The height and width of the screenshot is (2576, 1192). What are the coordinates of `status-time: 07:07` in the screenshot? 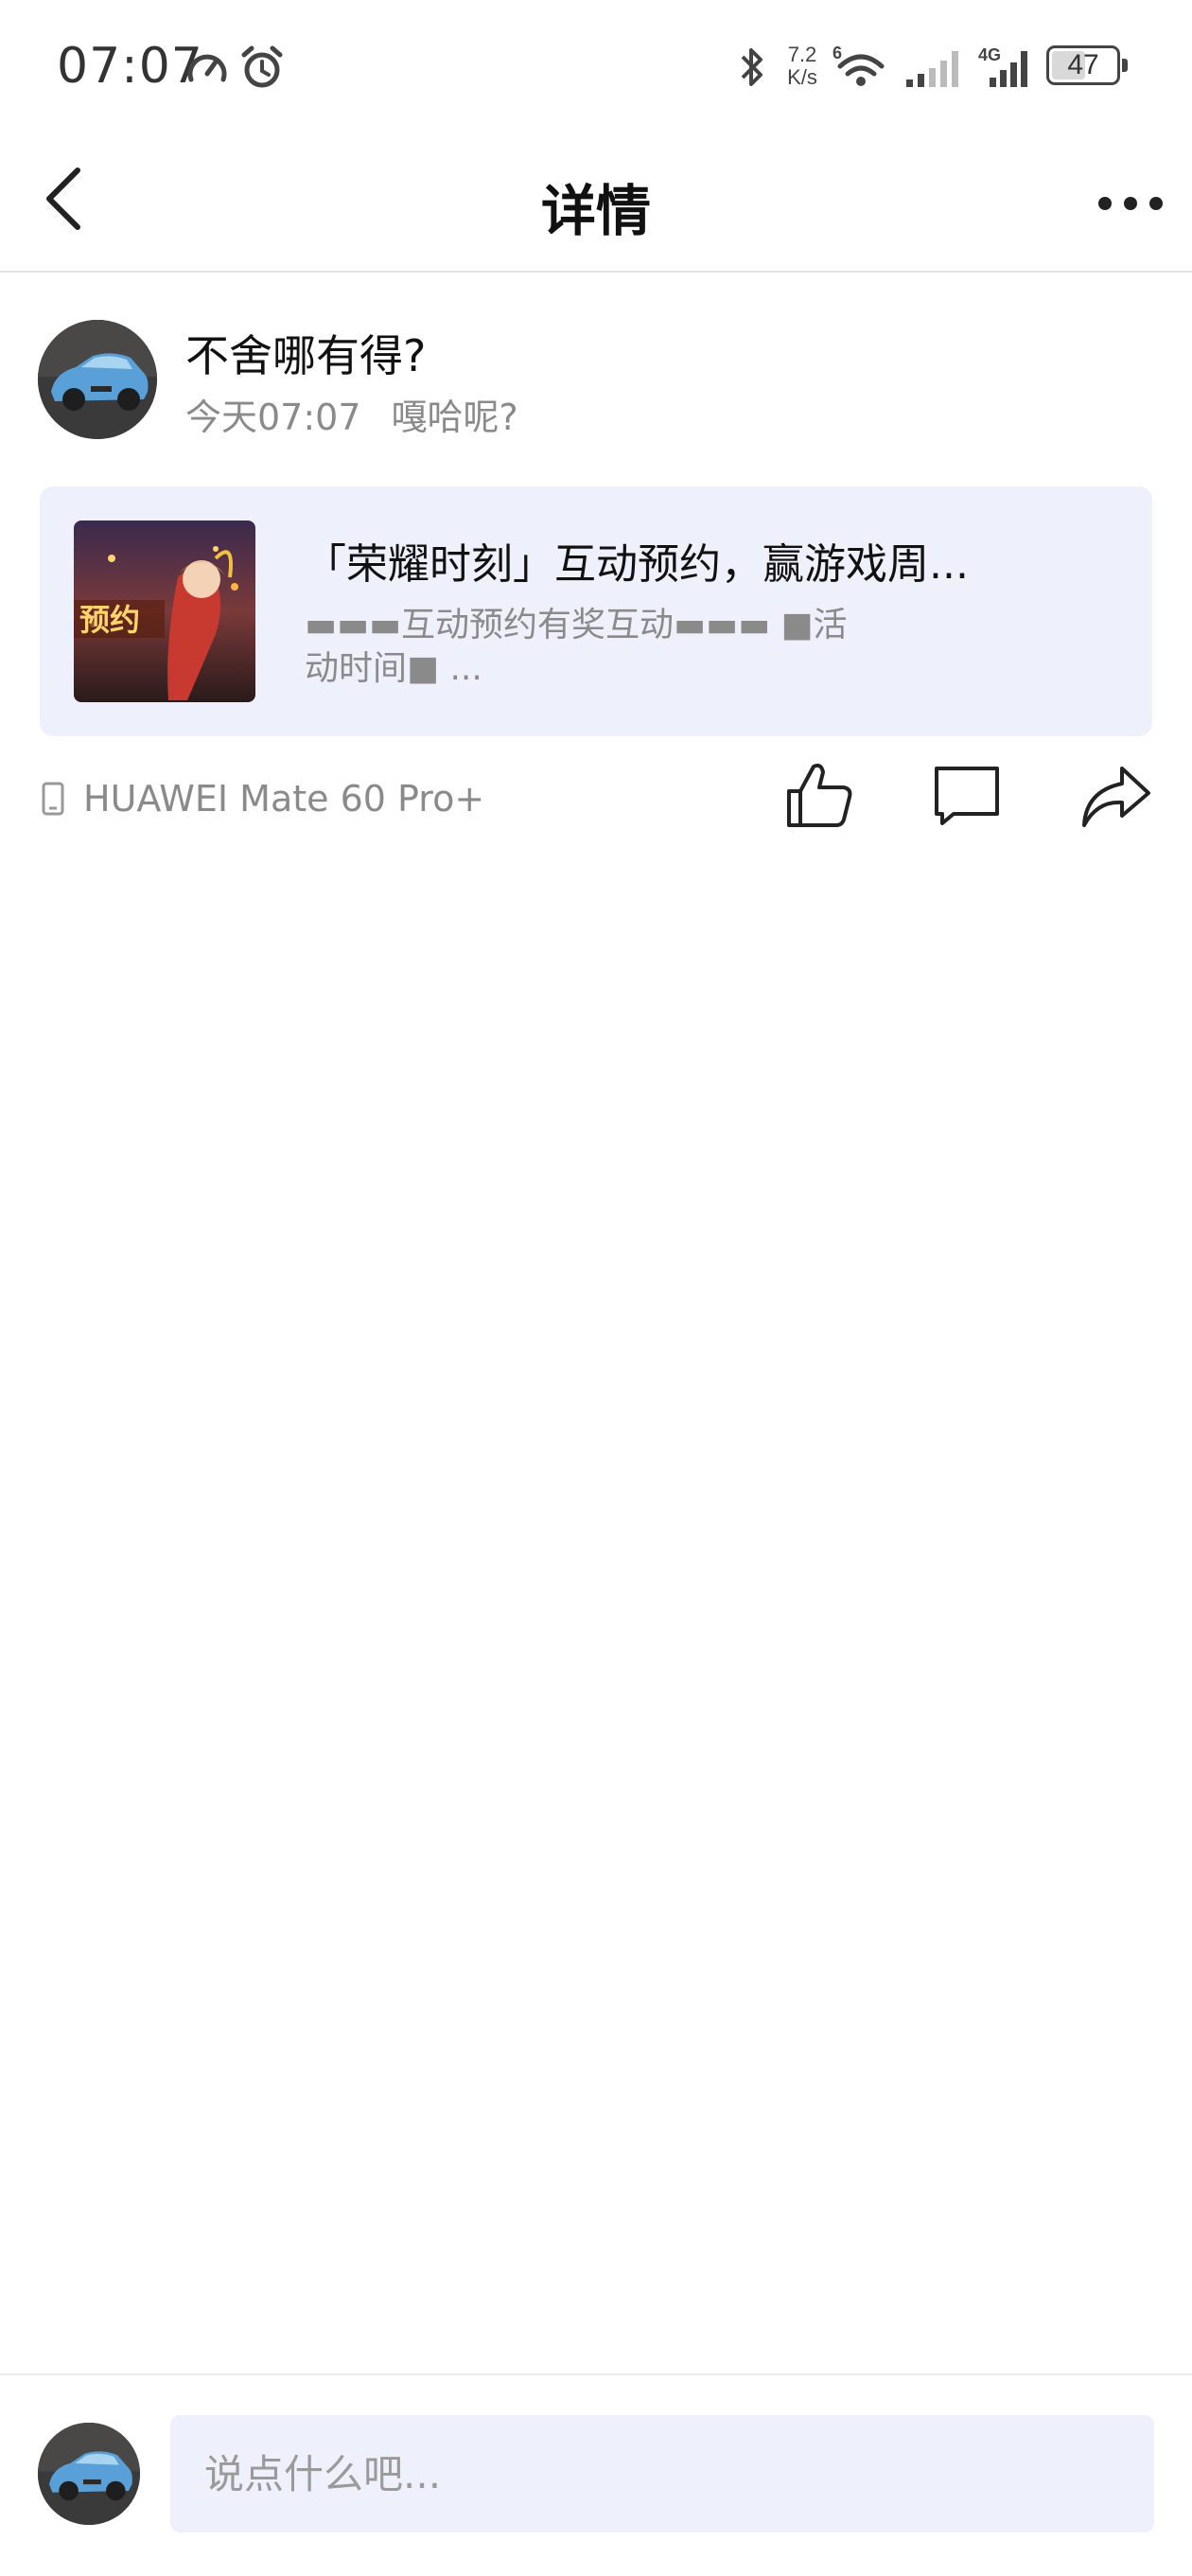 It's located at (130, 66).